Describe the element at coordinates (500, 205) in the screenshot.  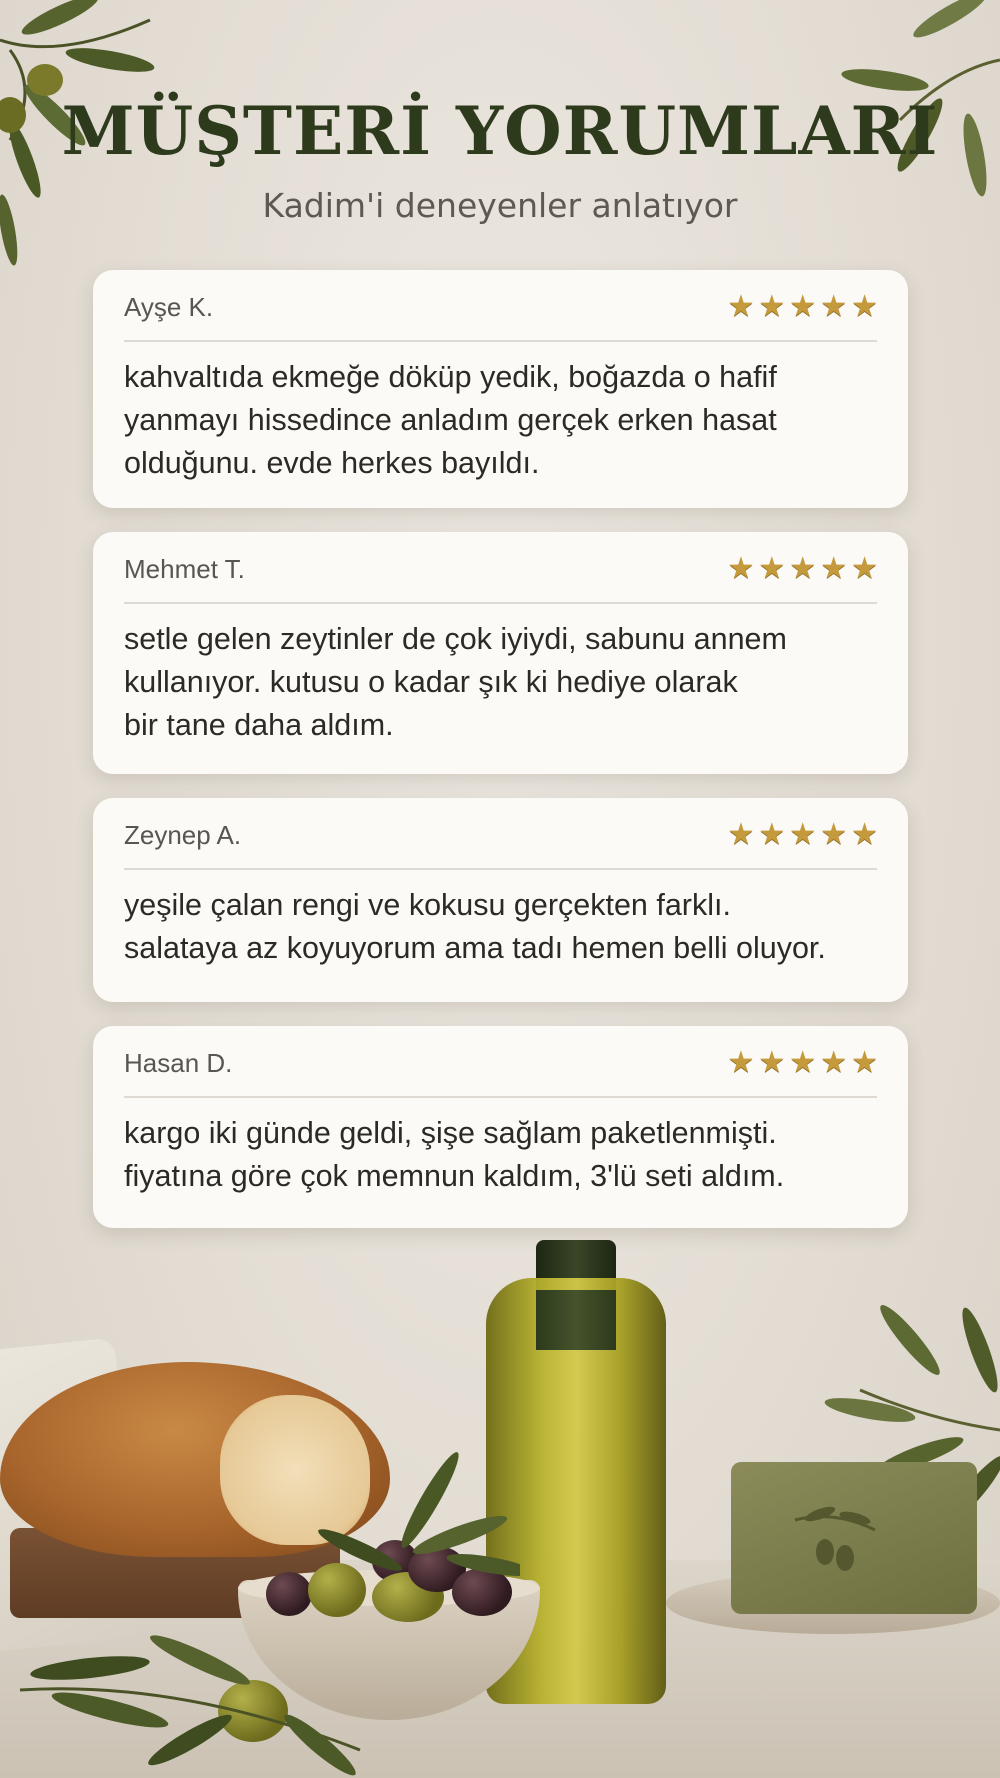
I see `page-subtitle: Kadim'i deneyenler anlatıyor` at that location.